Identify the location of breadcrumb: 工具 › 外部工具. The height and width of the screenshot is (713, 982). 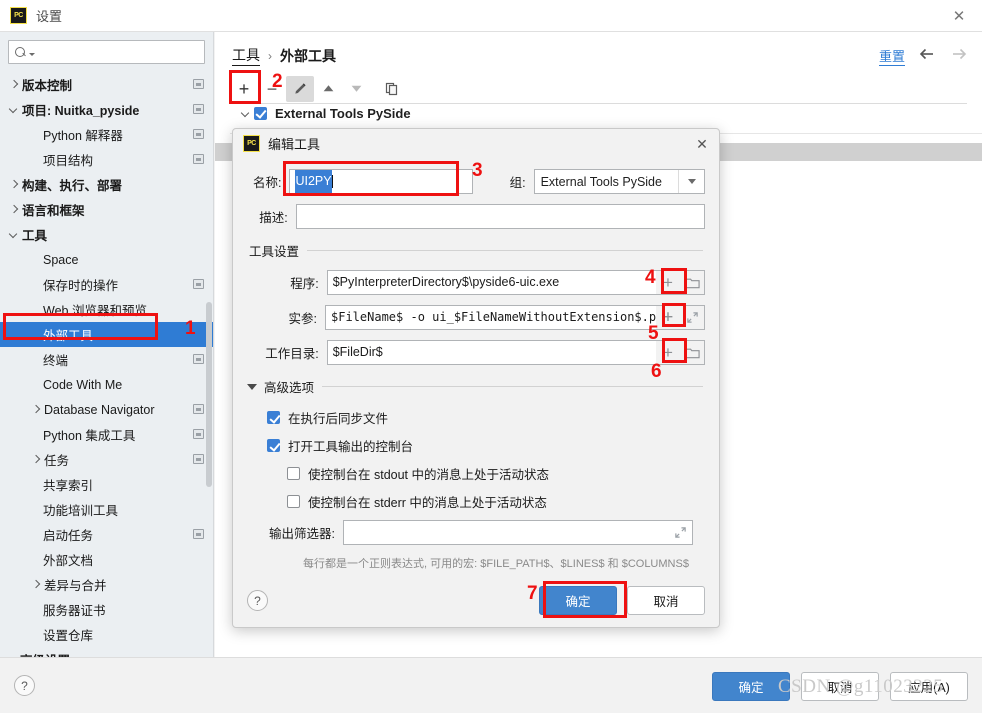
(284, 55).